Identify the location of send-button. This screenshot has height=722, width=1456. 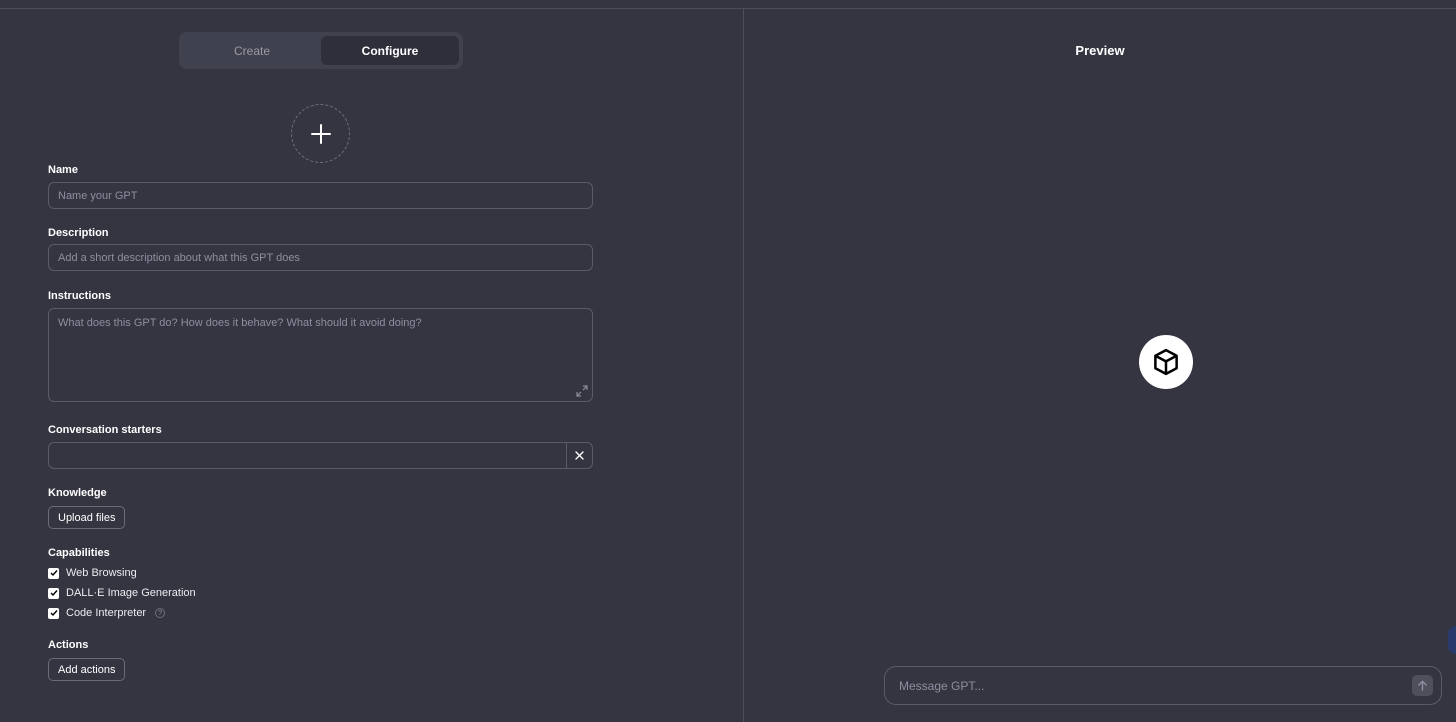
(1422, 685).